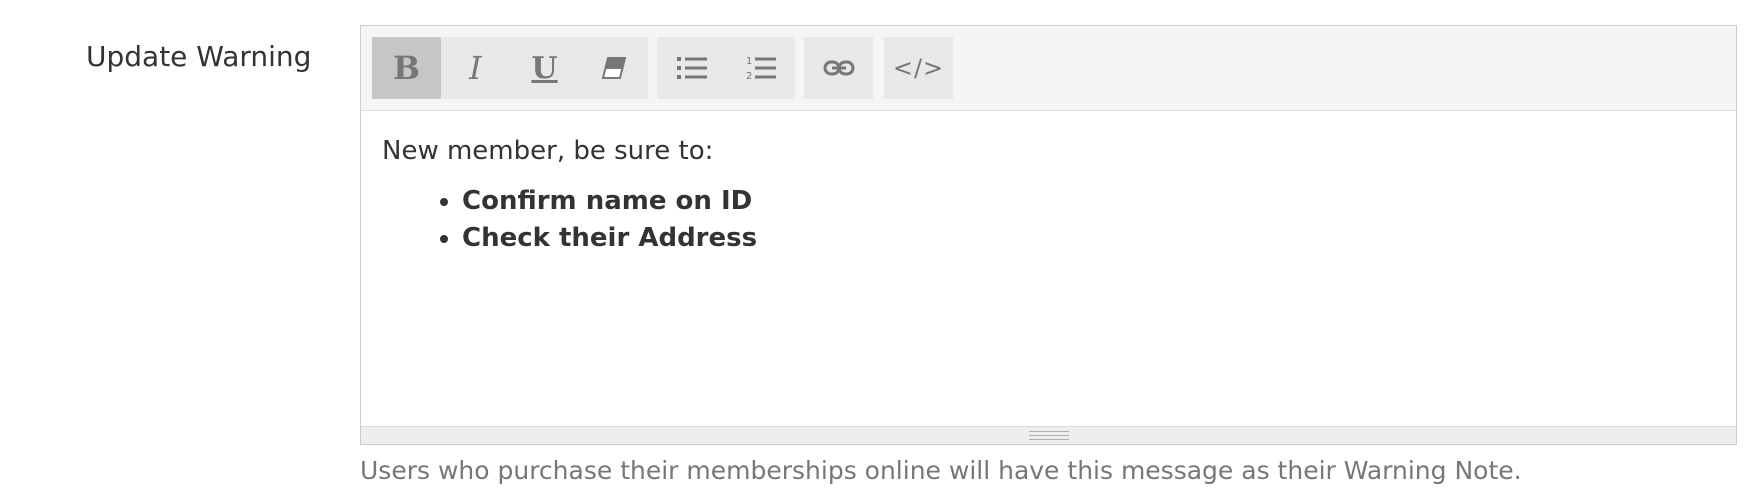  I want to click on numbered-list-button: 1 2, so click(760, 68).